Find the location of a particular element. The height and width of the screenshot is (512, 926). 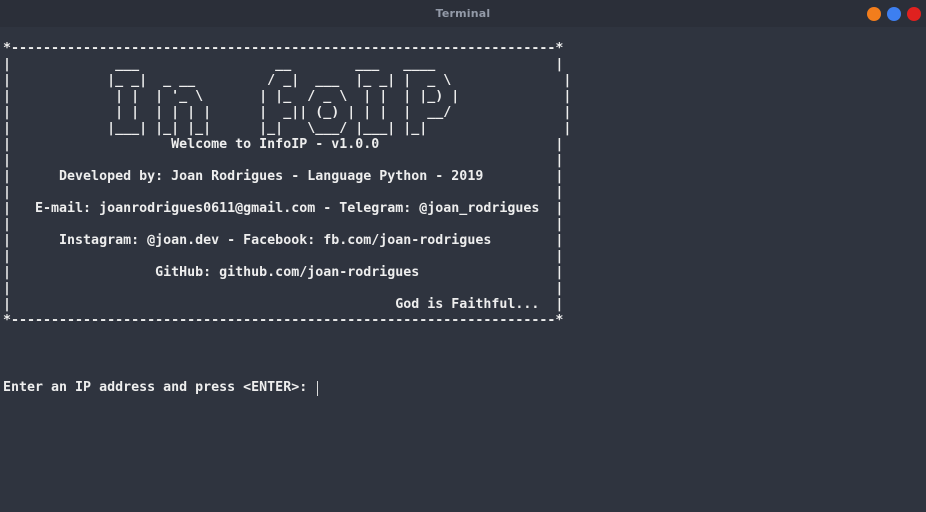

ascii-logo-line-1: | ___ __ ___ ____ | is located at coordinates (283, 64).